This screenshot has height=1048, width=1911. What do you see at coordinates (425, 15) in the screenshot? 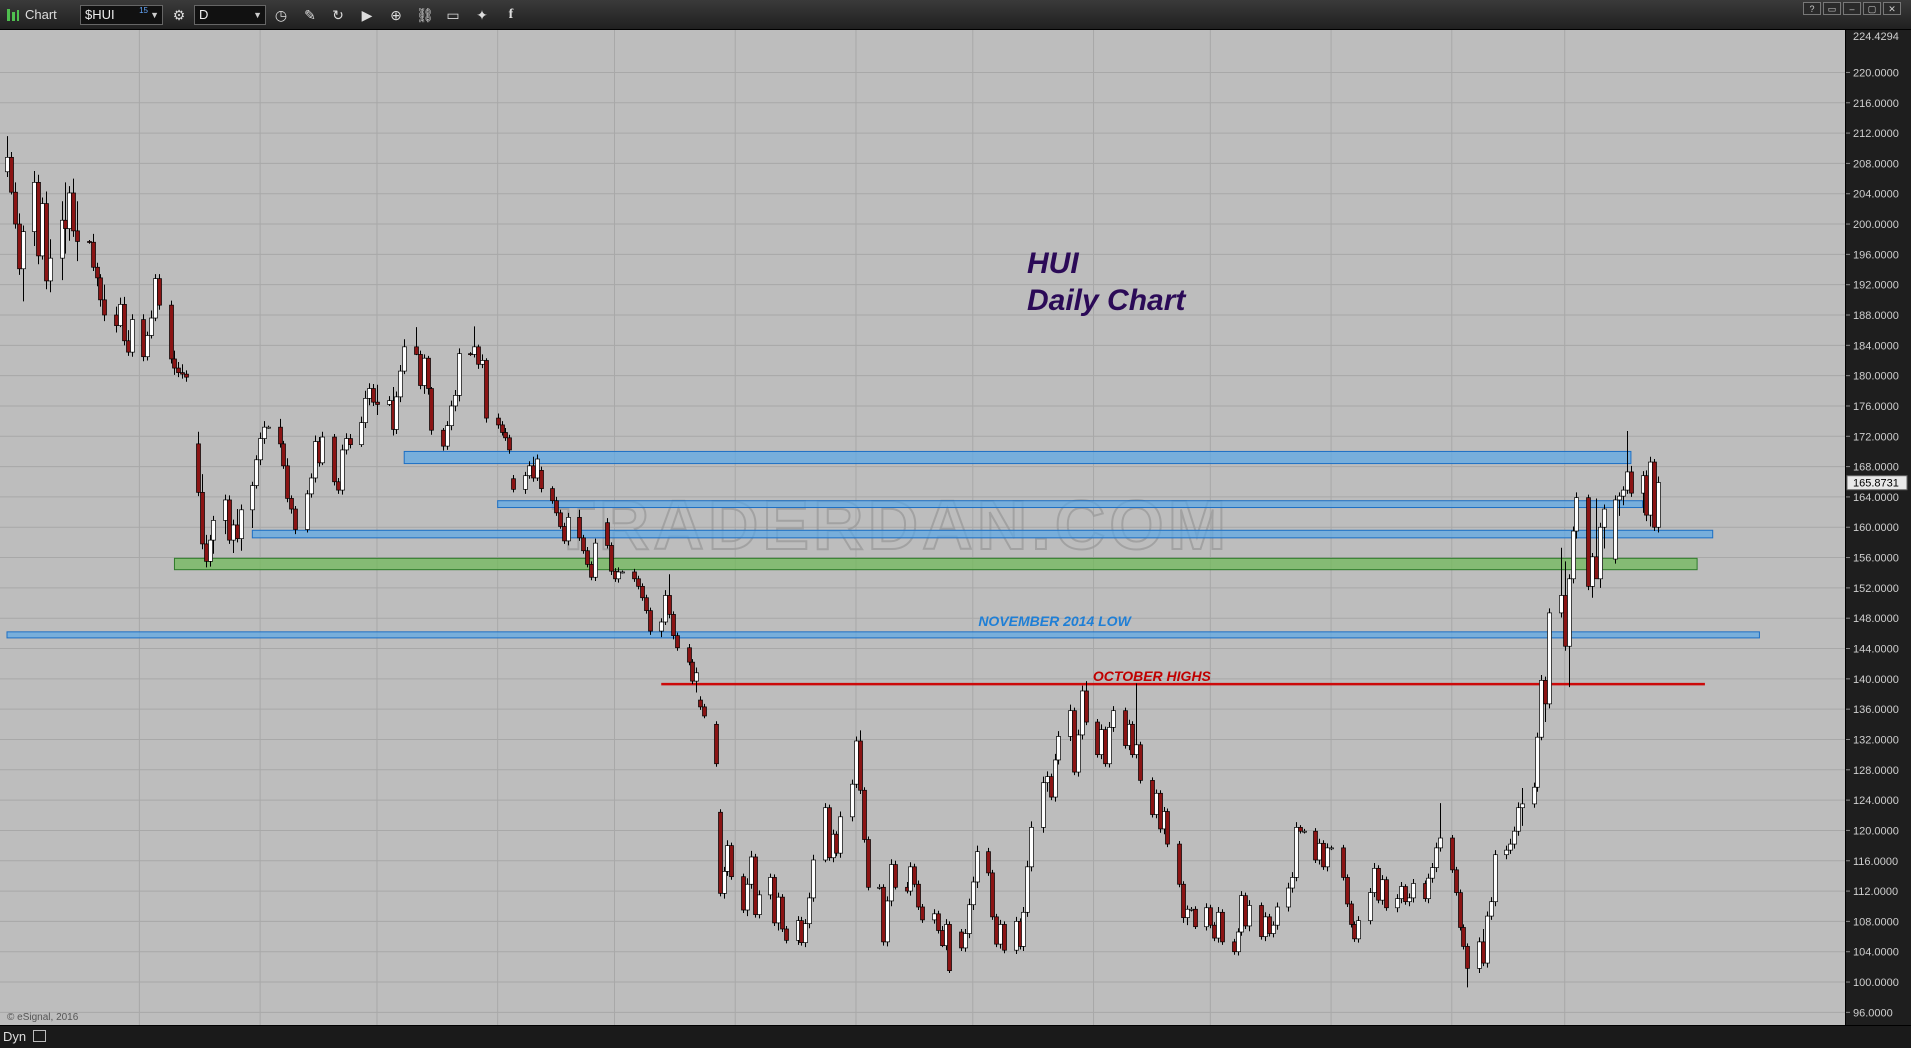
I see `link-icon: ⛓` at bounding box center [425, 15].